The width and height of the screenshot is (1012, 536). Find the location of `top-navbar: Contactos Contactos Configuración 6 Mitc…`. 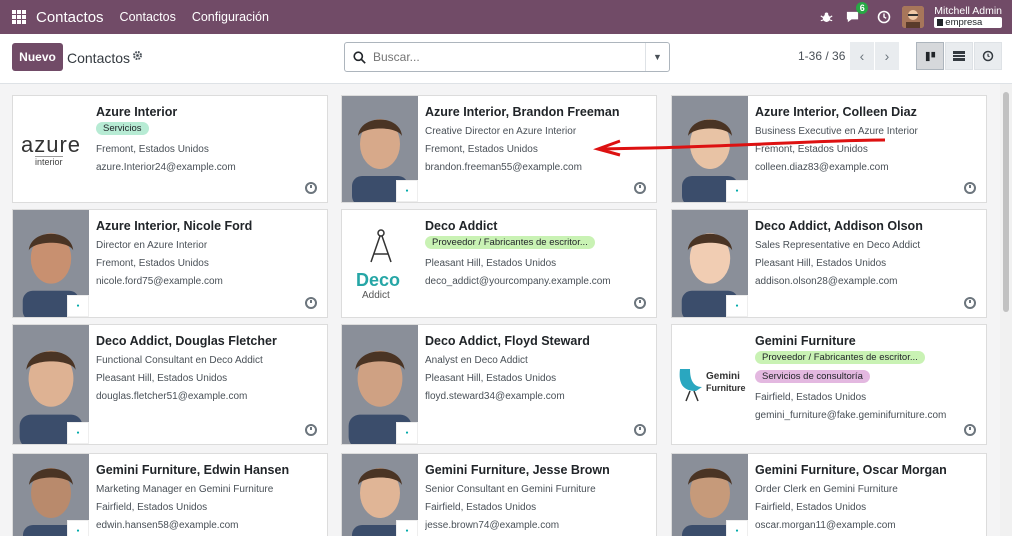

top-navbar: Contactos Contactos Configuración 6 Mitc… is located at coordinates (506, 17).